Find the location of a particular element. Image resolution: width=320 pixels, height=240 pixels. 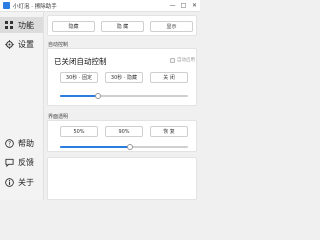

opacity-slider is located at coordinates (124, 147).